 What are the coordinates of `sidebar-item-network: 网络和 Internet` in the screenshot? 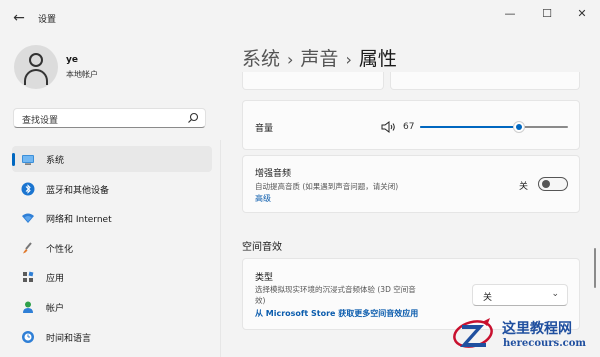 It's located at (112, 218).